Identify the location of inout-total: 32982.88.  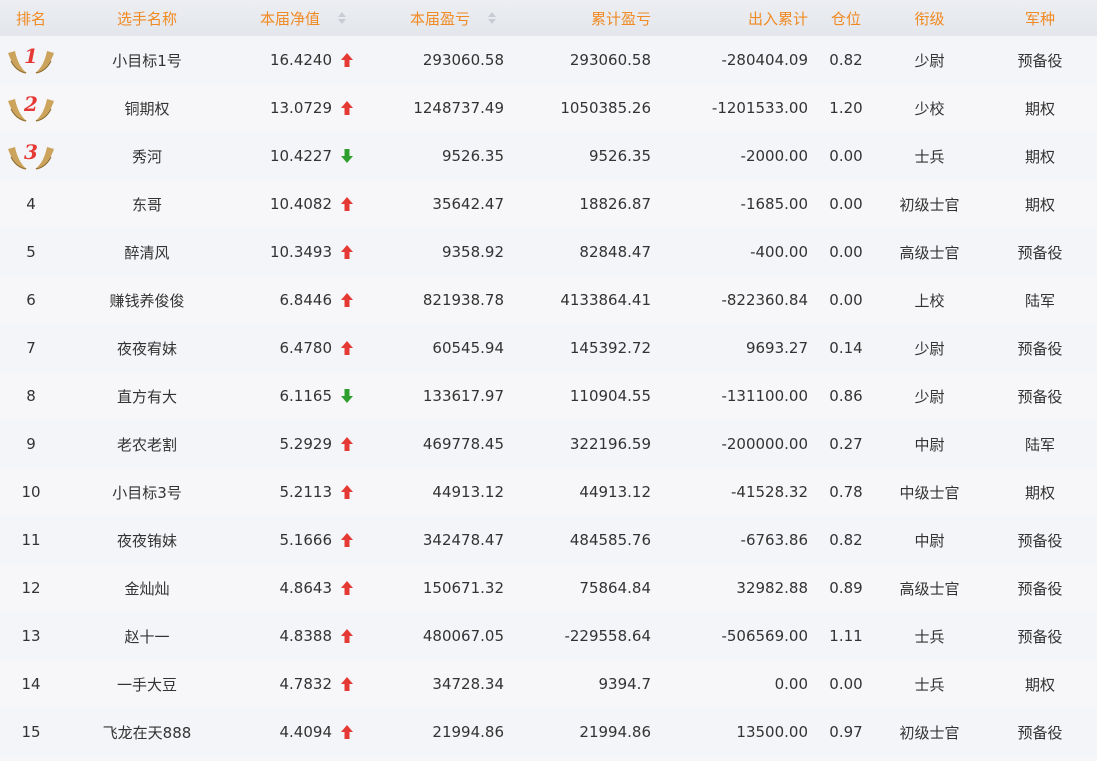
(772, 588).